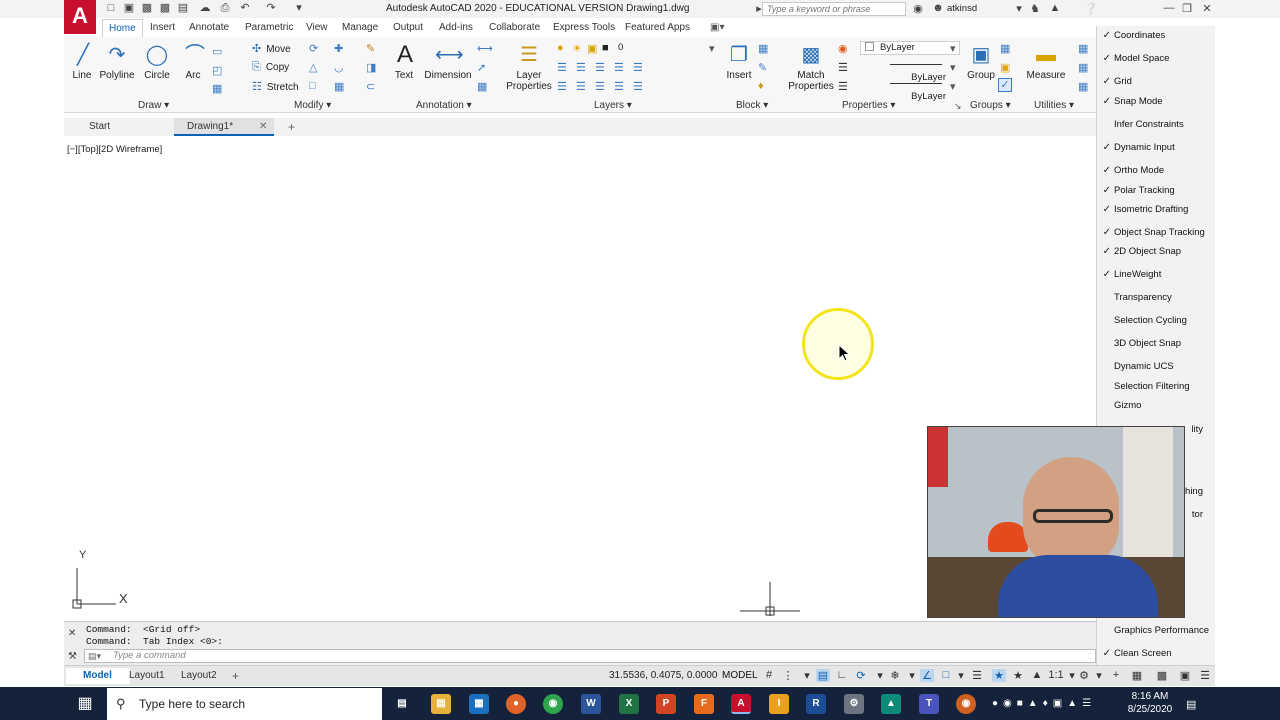 The height and width of the screenshot is (720, 1280). What do you see at coordinates (1156, 59) in the screenshot?
I see `status-menu-item: ✓ Model Space` at bounding box center [1156, 59].